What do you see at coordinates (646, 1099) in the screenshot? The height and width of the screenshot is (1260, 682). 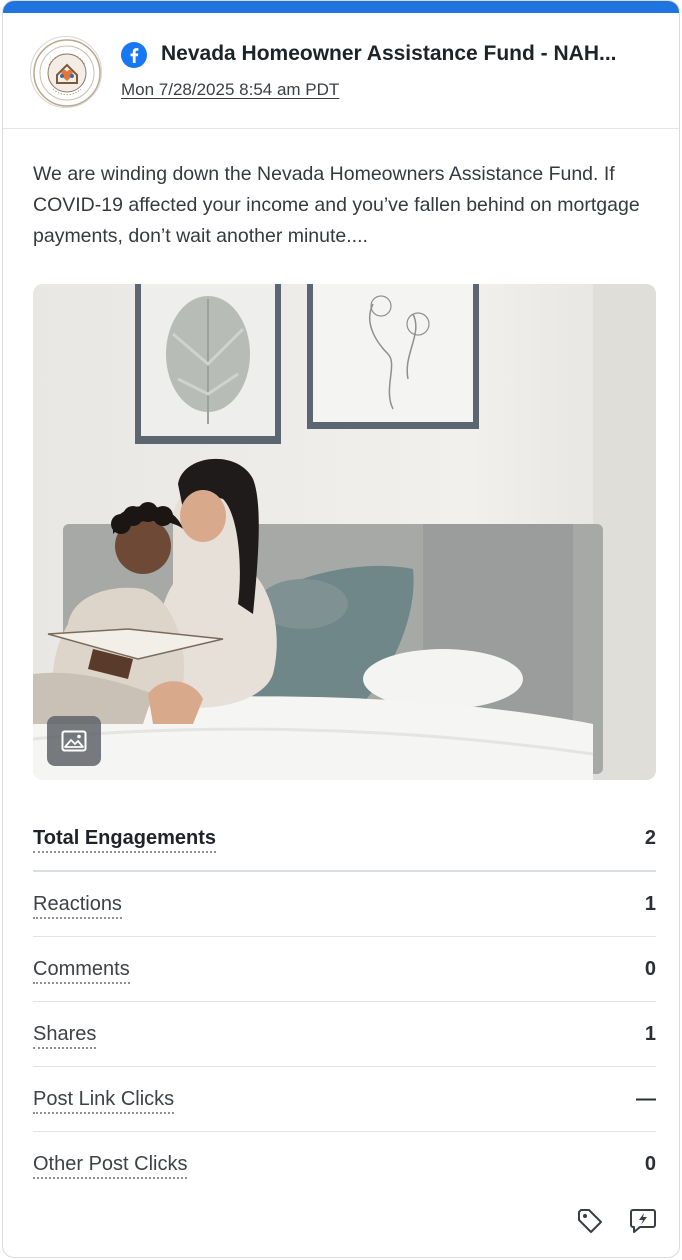 I see `metric-value: —` at bounding box center [646, 1099].